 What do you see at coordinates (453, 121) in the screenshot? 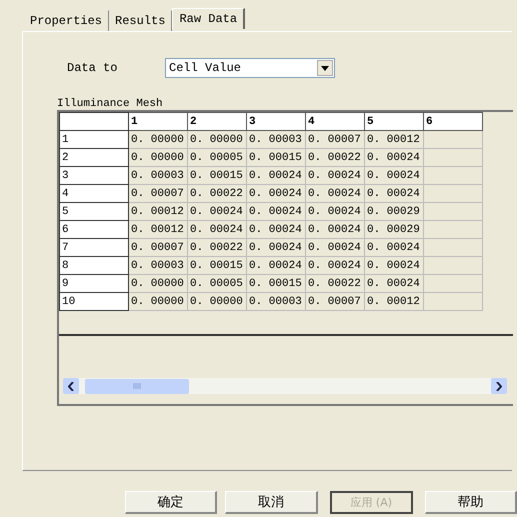
I see `column-header: 6` at bounding box center [453, 121].